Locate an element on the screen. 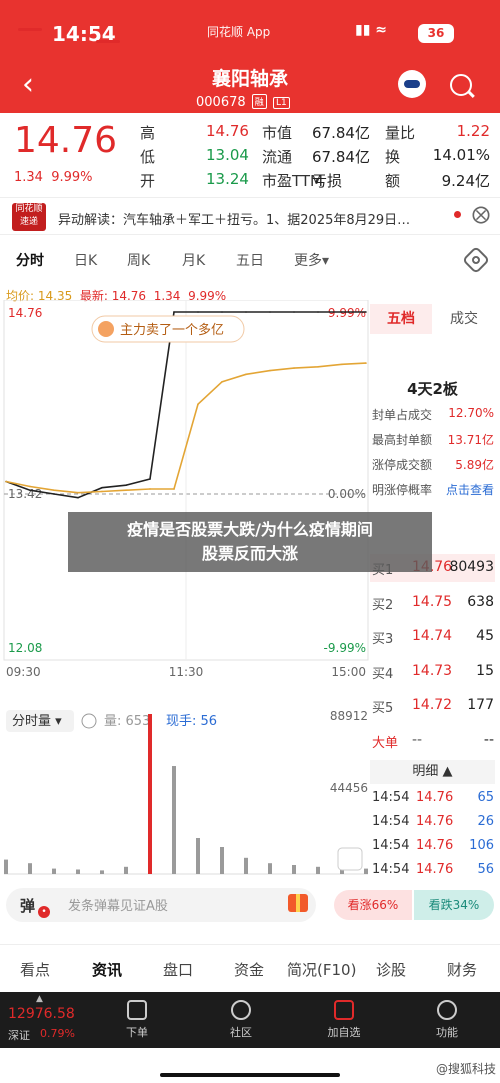 This screenshot has width=500, height=1083. chart-tab: 日K is located at coordinates (85, 260).